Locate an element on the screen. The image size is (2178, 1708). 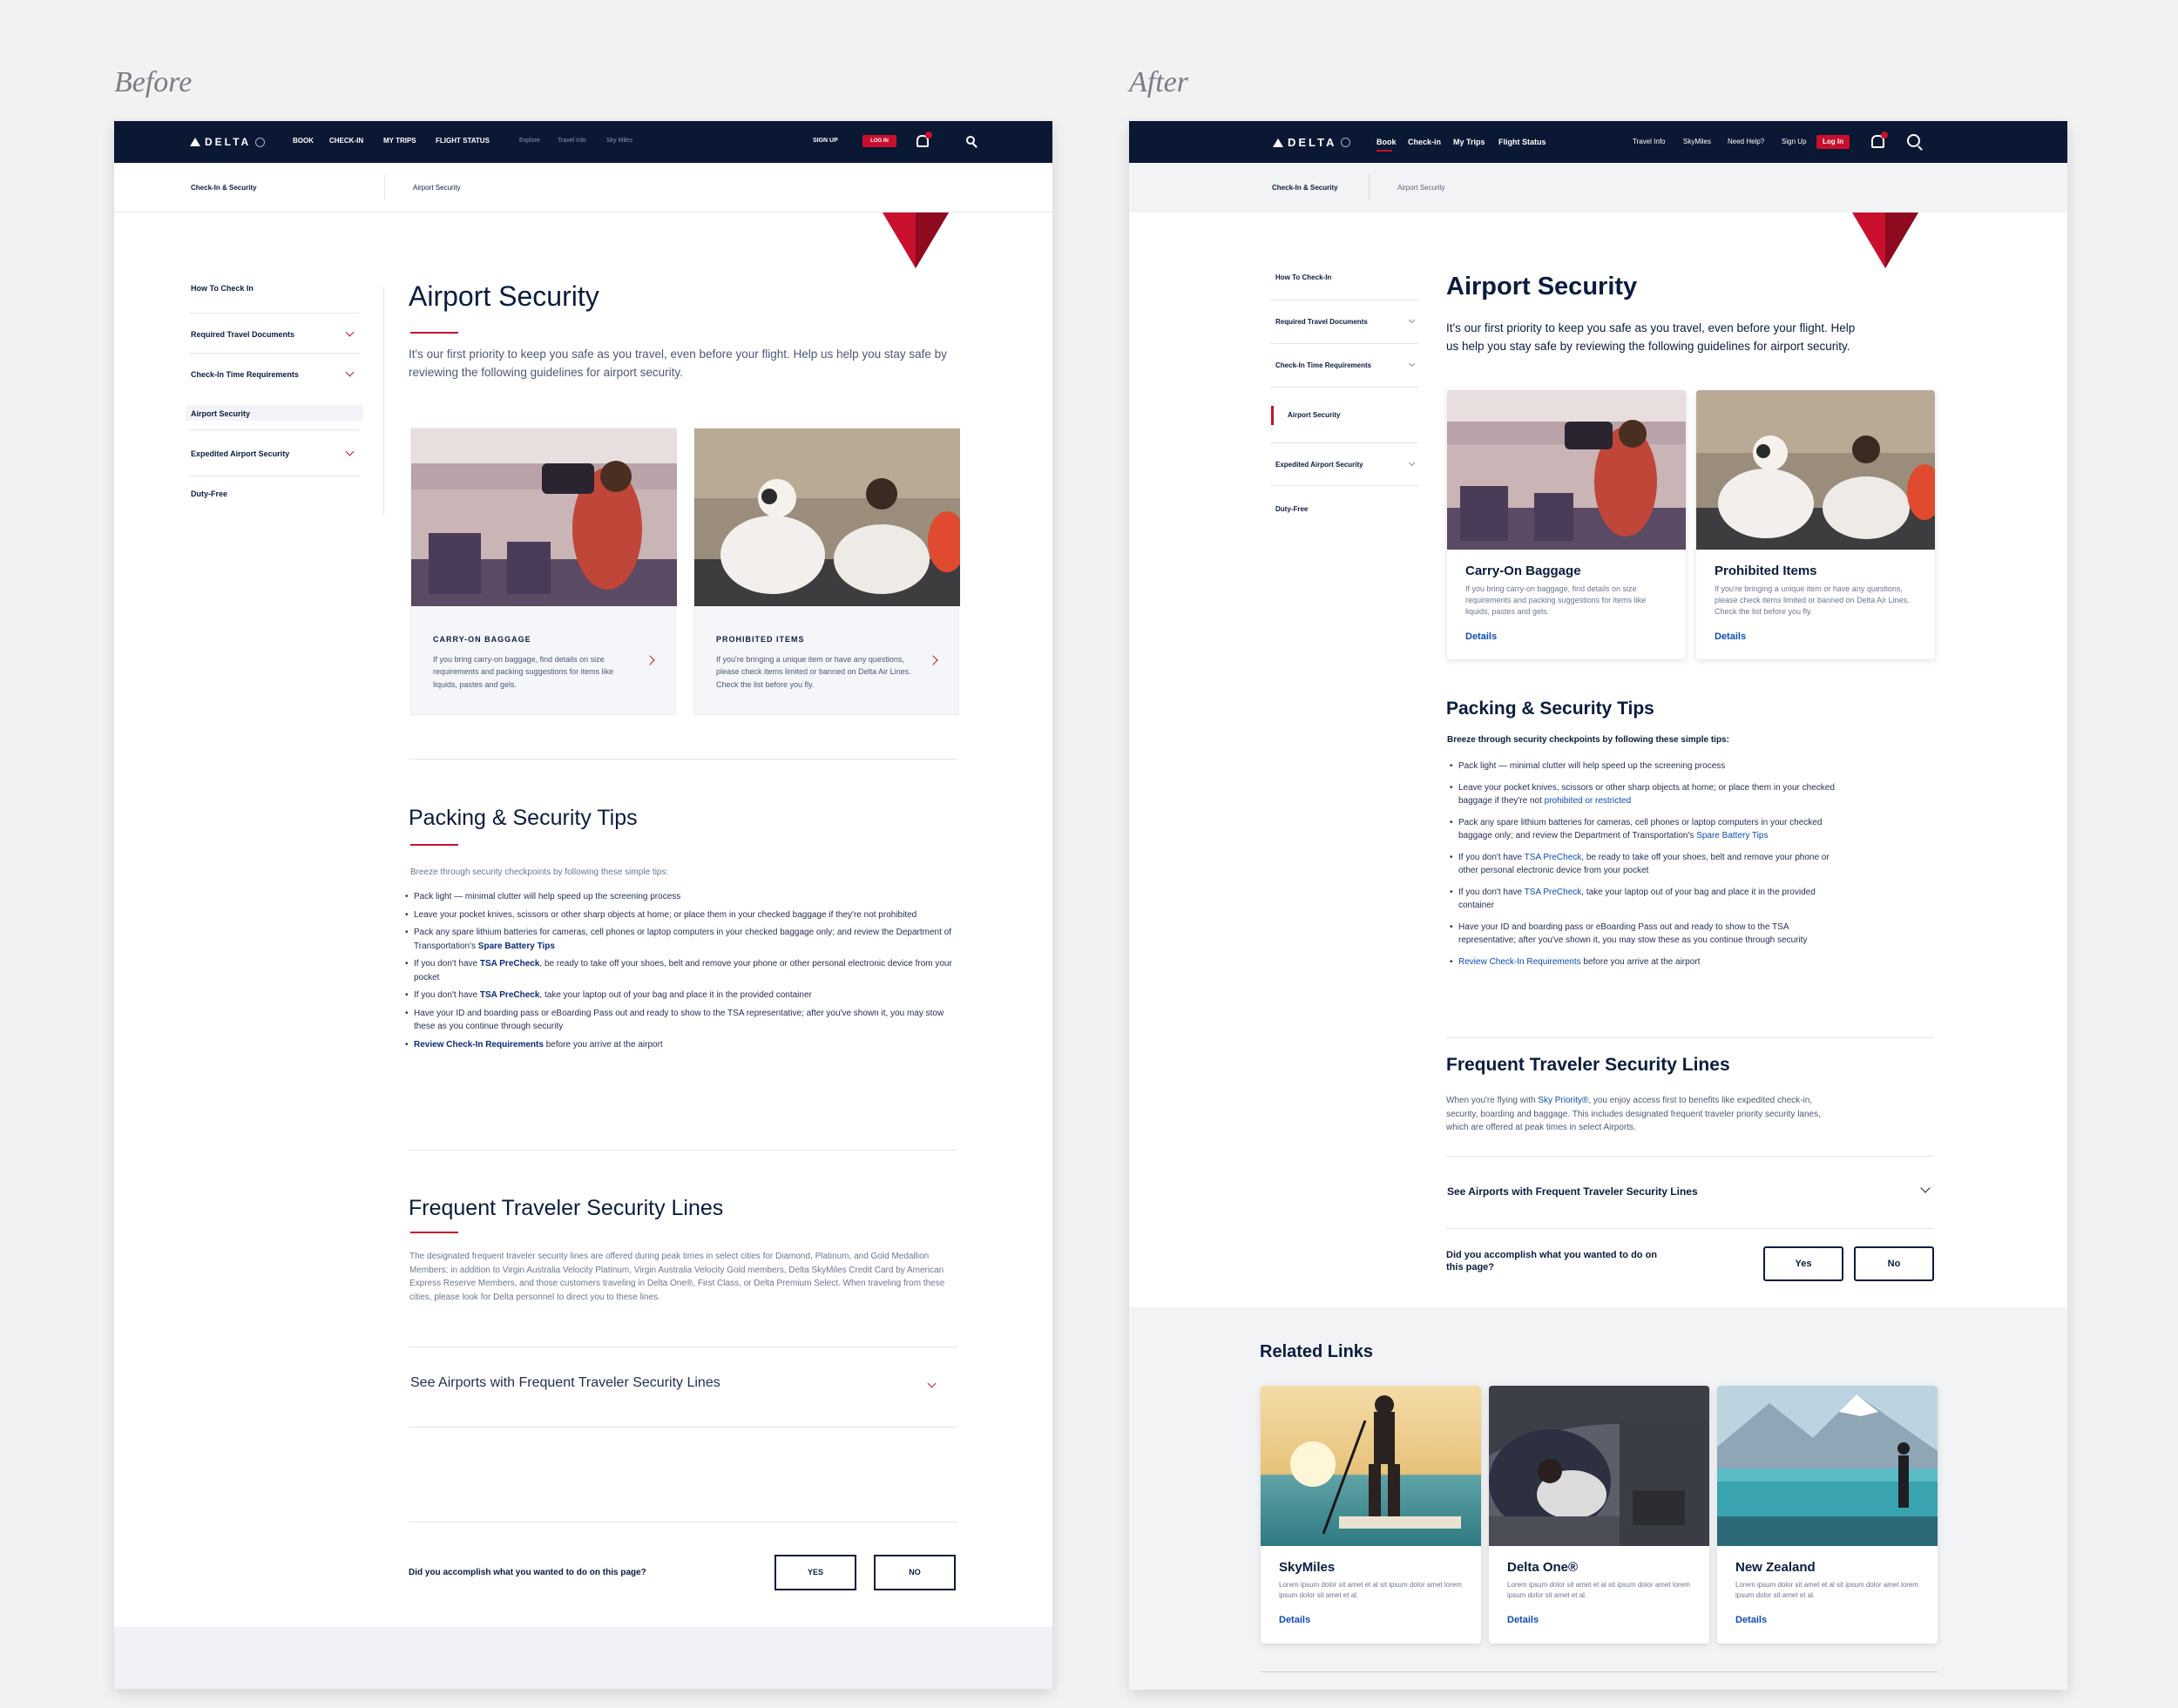
sidebar-item-how-to-check-in: How To Check In is located at coordinates (222, 288).